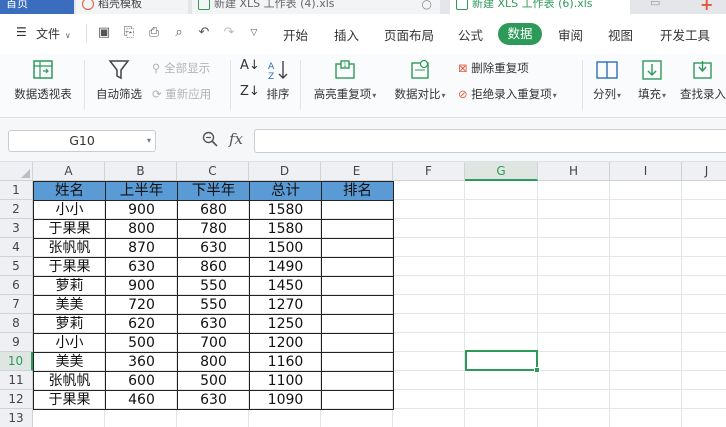 This screenshot has height=427, width=726. What do you see at coordinates (141, 305) in the screenshot?
I see `table-cell: 720` at bounding box center [141, 305].